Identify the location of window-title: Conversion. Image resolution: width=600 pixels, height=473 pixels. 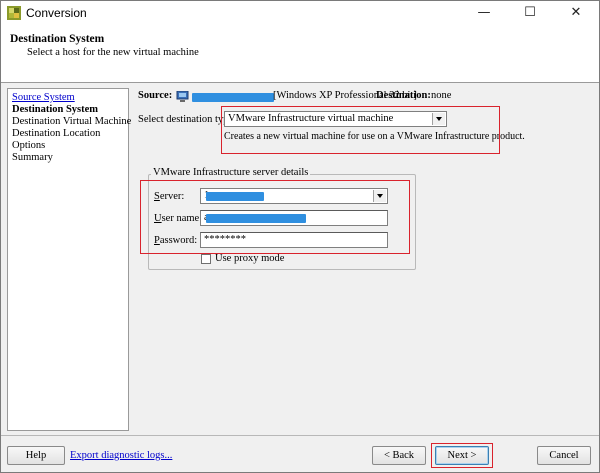
(56, 13).